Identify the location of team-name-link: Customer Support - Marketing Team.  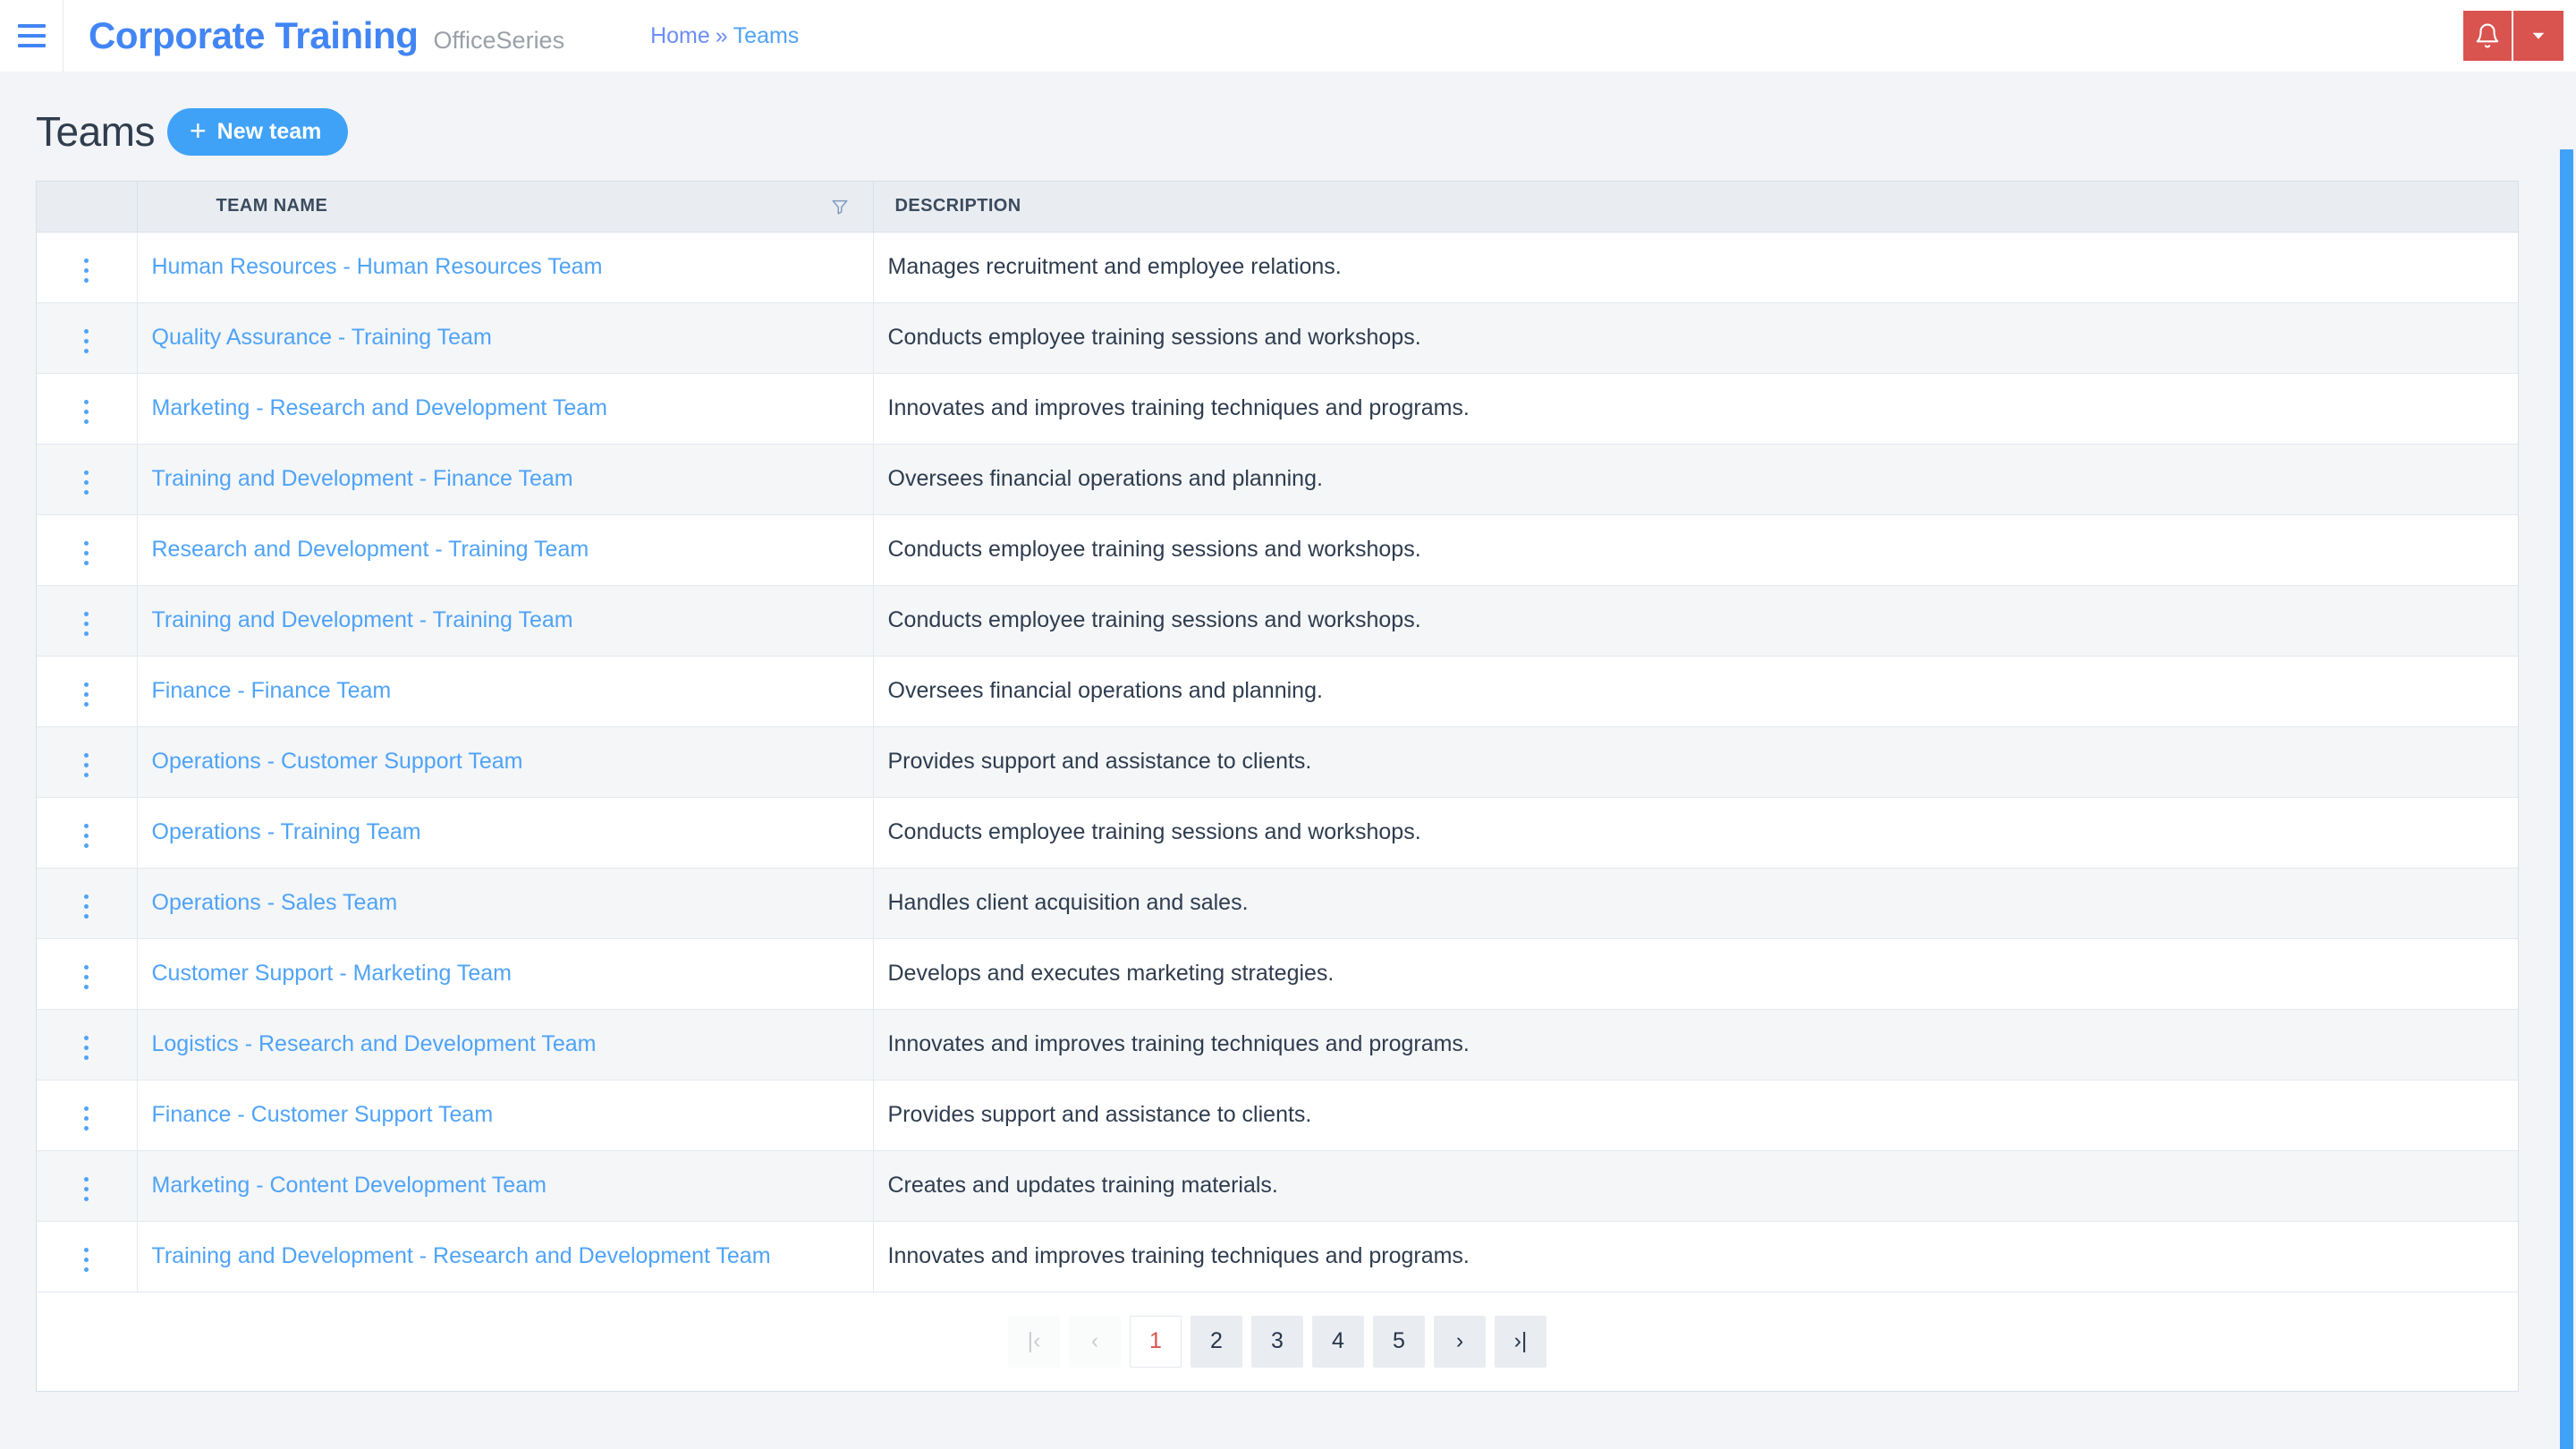
(332, 973).